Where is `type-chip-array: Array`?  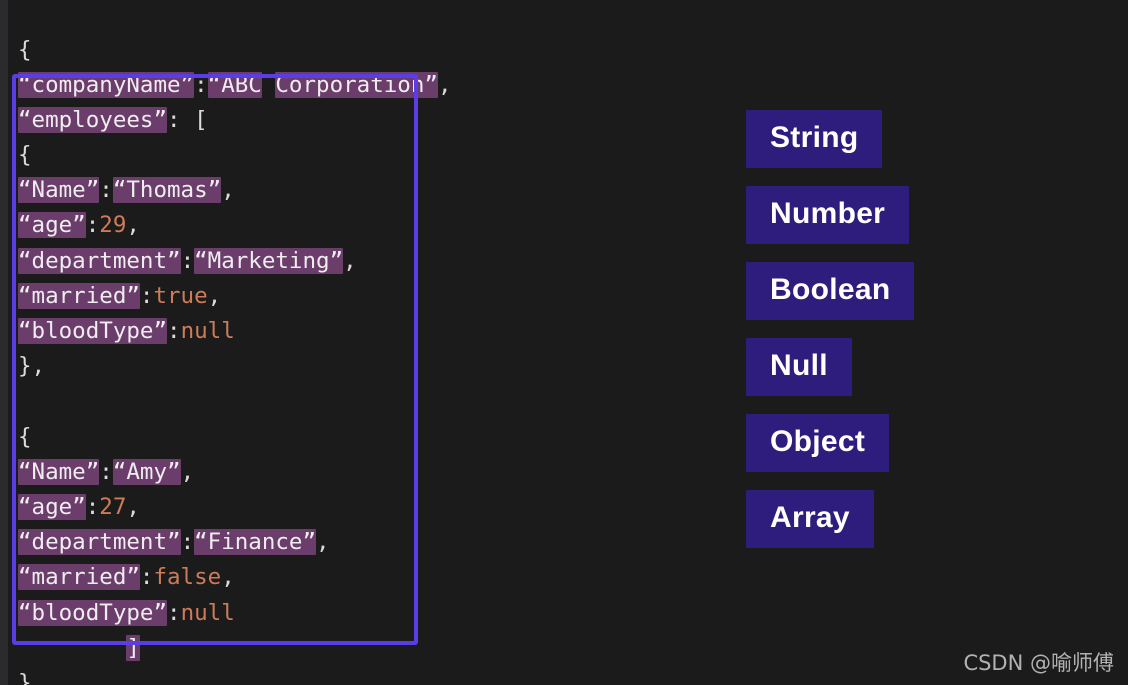 type-chip-array: Array is located at coordinates (810, 519).